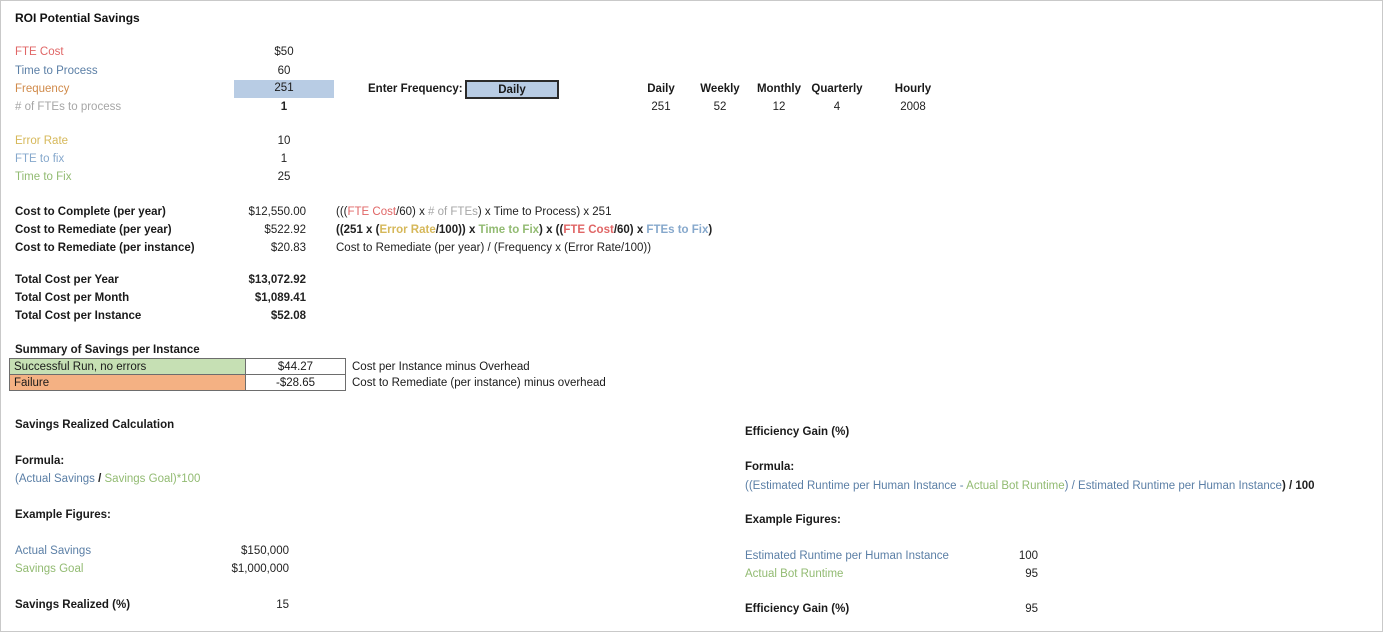 The height and width of the screenshot is (632, 1383). What do you see at coordinates (284, 159) in the screenshot?
I see `input-value-fte-to-fix: 1` at bounding box center [284, 159].